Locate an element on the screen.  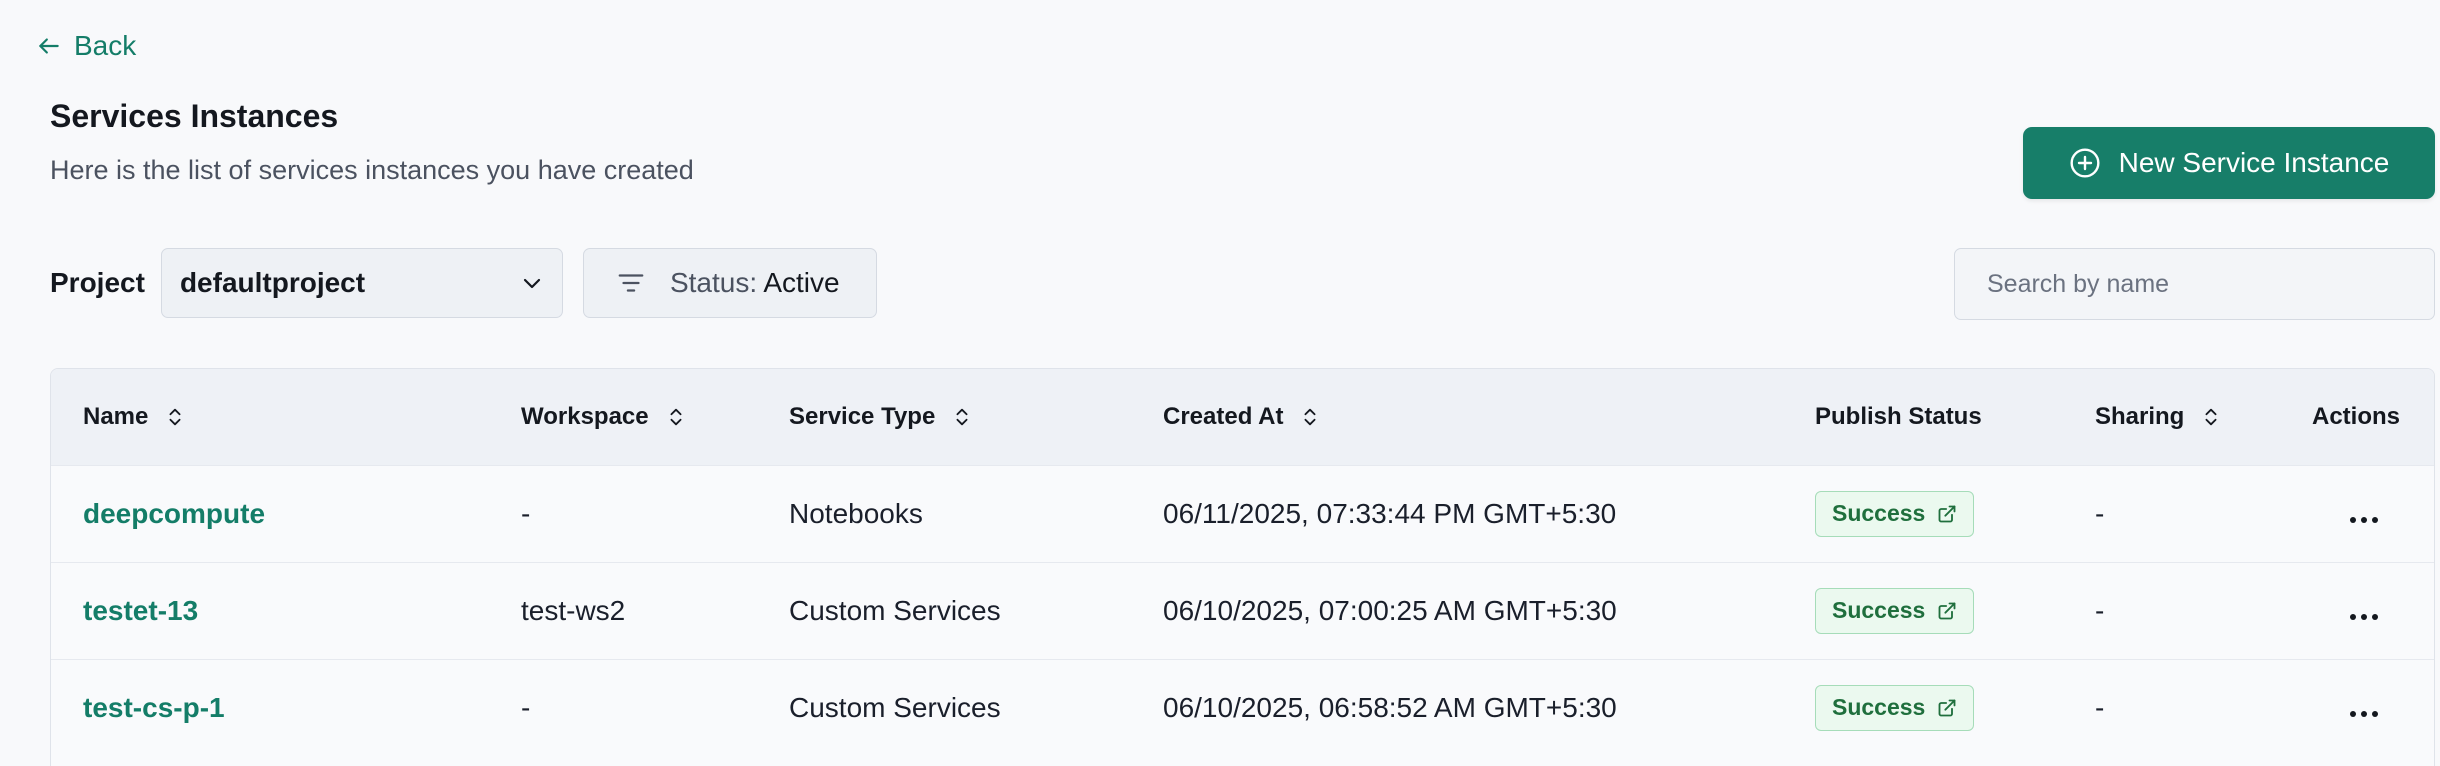
instance-name-link: deepcompute is located at coordinates (270, 513).